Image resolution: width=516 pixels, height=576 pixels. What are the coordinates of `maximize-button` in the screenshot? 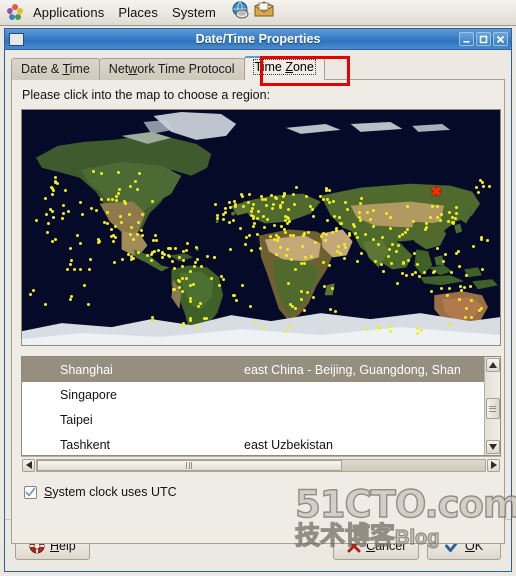 It's located at (483, 39).